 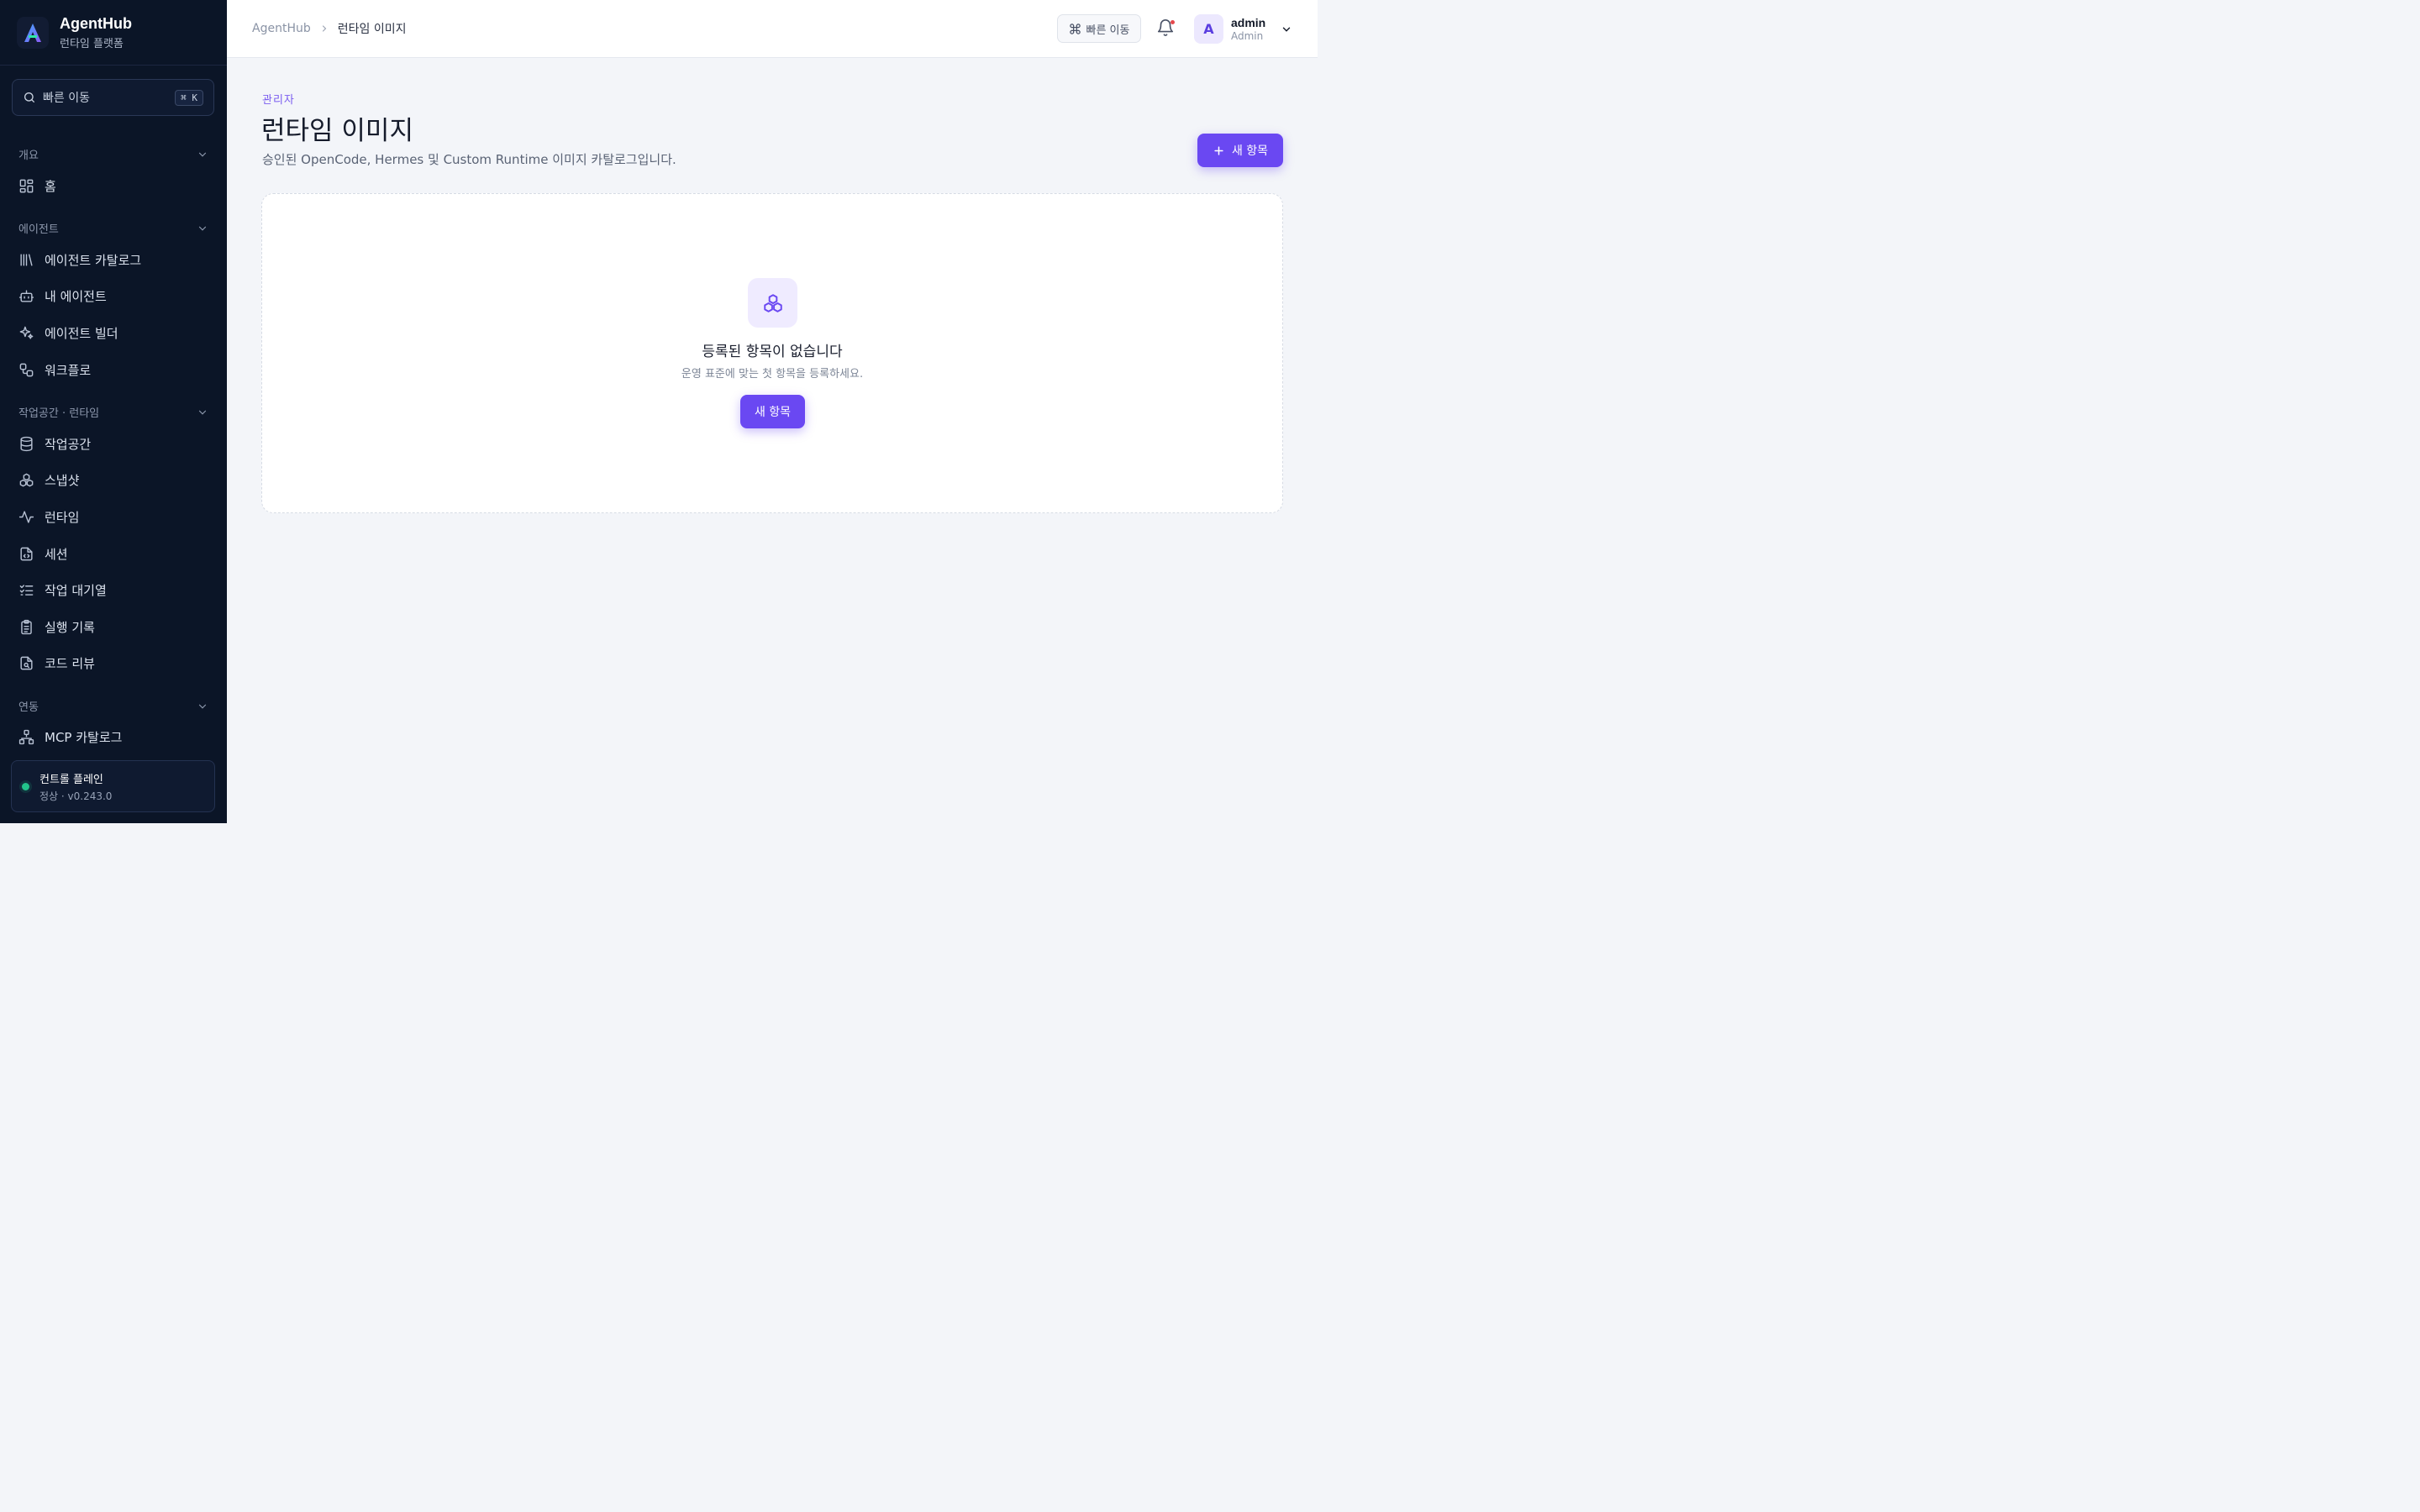 I want to click on agenthub-logo-icon, so click(x=33, y=32).